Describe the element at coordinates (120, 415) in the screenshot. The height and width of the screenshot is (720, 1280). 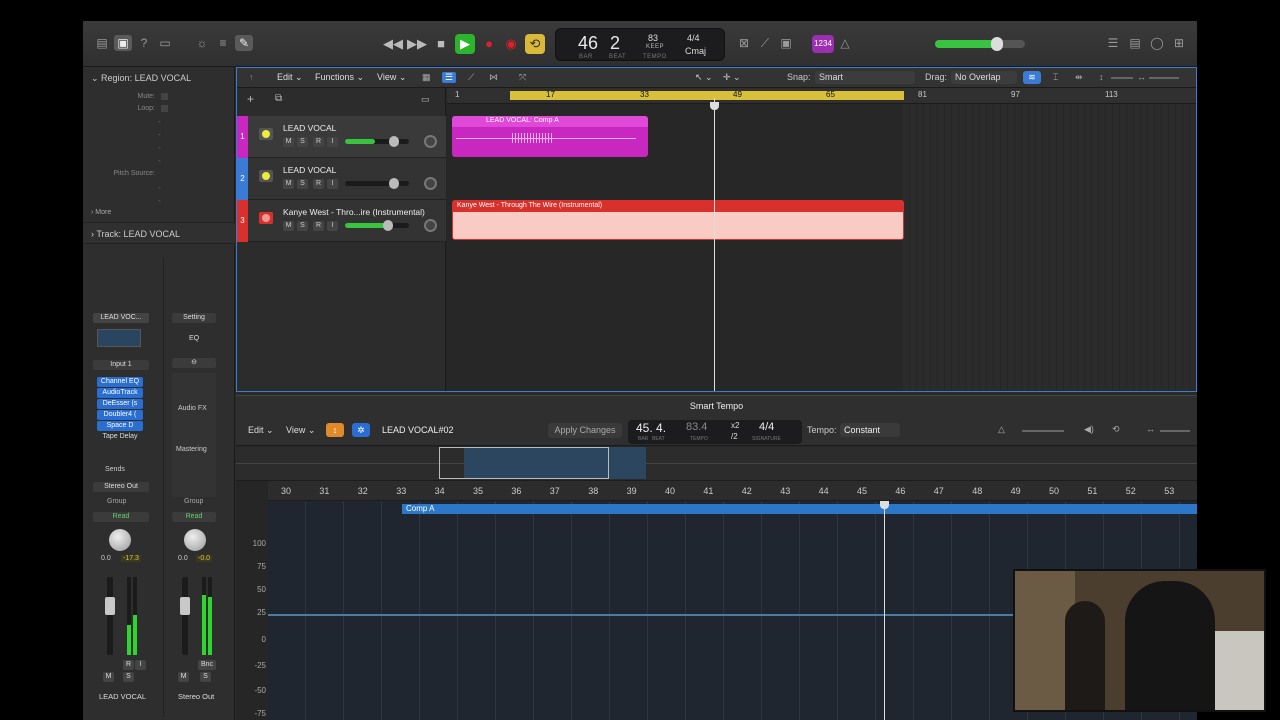
I see `plugin-slot: Doubler4 (` at that location.